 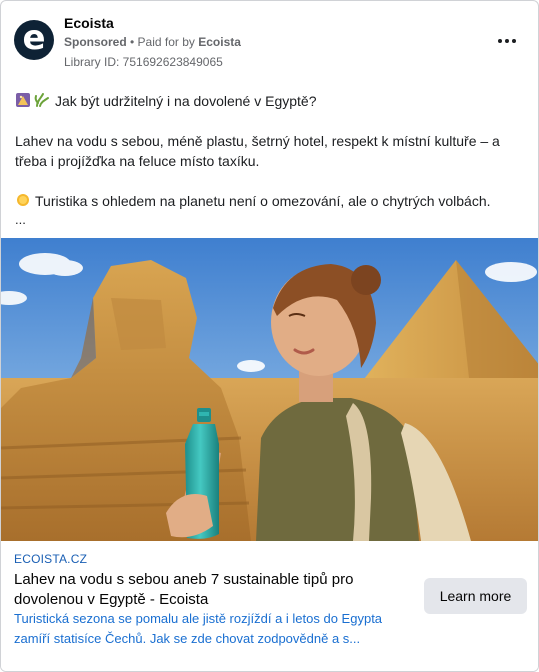 What do you see at coordinates (475, 596) in the screenshot?
I see `learn-more-button: Learn more` at bounding box center [475, 596].